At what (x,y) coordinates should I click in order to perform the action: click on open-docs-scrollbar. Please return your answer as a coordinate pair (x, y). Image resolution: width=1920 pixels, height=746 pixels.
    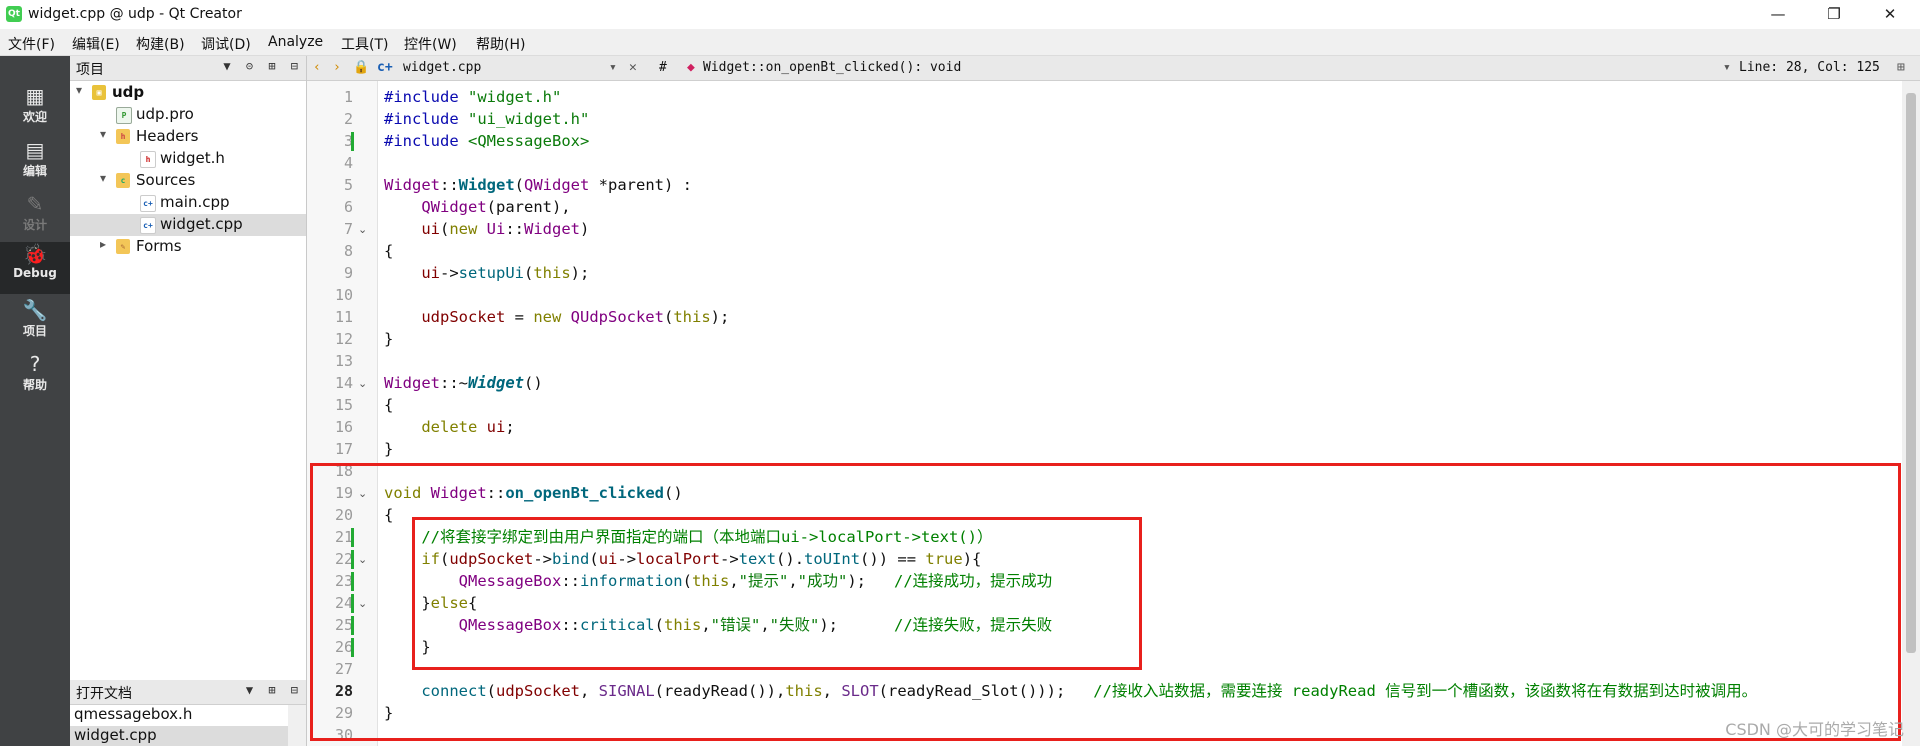
    Looking at the image, I should click on (297, 725).